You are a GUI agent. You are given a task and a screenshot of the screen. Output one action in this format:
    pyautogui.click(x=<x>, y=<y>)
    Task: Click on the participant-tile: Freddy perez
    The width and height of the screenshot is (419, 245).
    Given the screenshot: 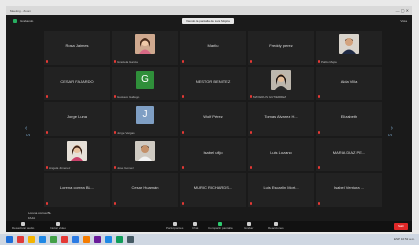 What is the action you would take?
    pyautogui.click(x=281, y=48)
    